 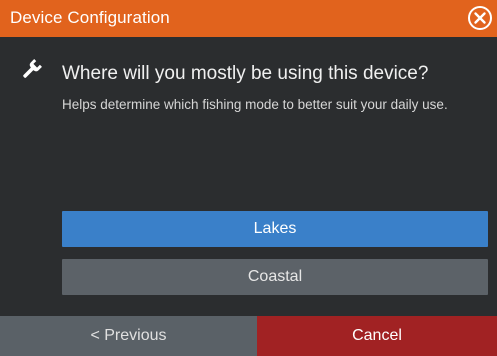 I want to click on option-lakes: Lakes, so click(x=275, y=229).